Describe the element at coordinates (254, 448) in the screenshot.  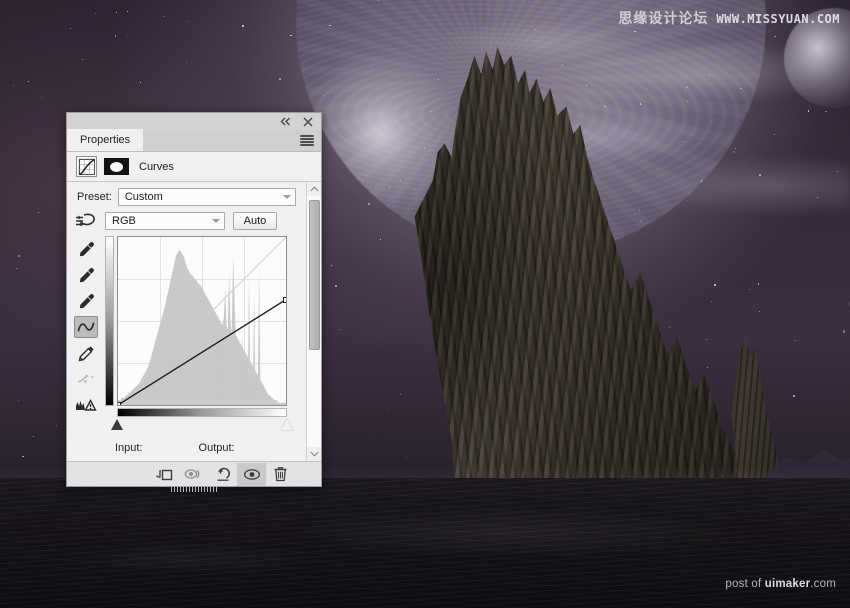
I see `output-value` at that location.